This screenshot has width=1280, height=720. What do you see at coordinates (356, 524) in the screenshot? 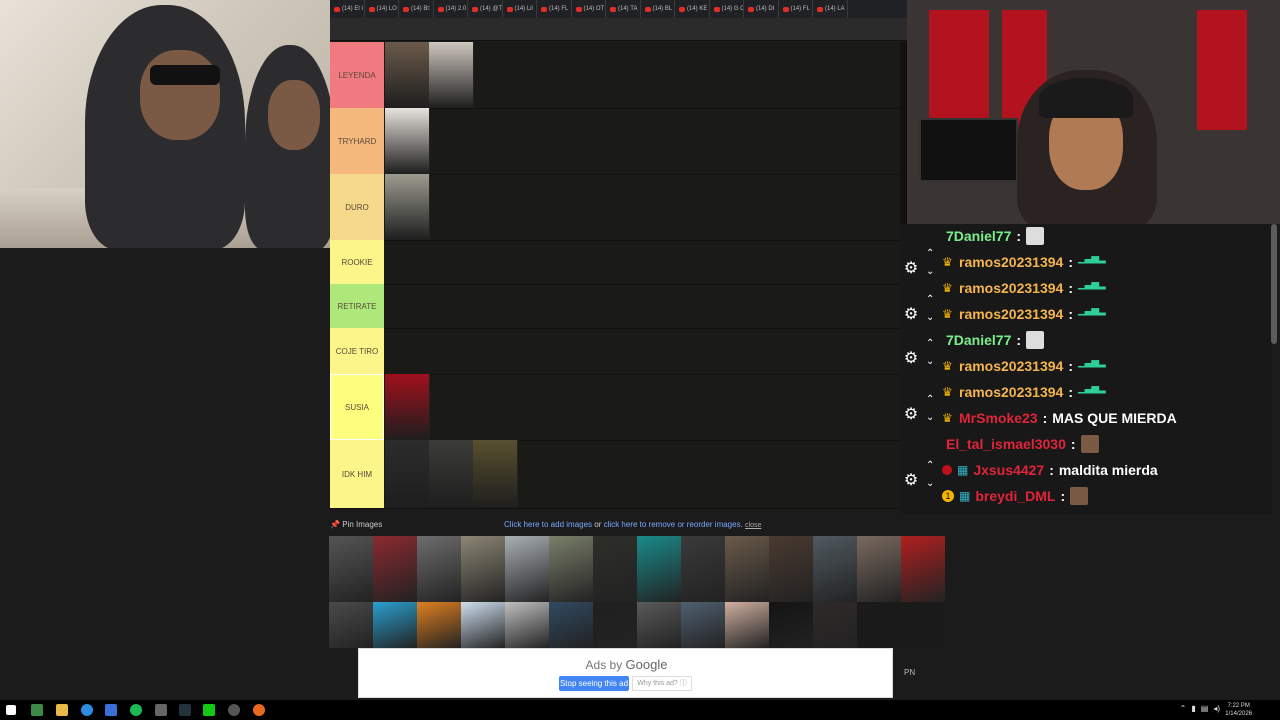
I see `pin-images: 📌 Pin Images` at bounding box center [356, 524].